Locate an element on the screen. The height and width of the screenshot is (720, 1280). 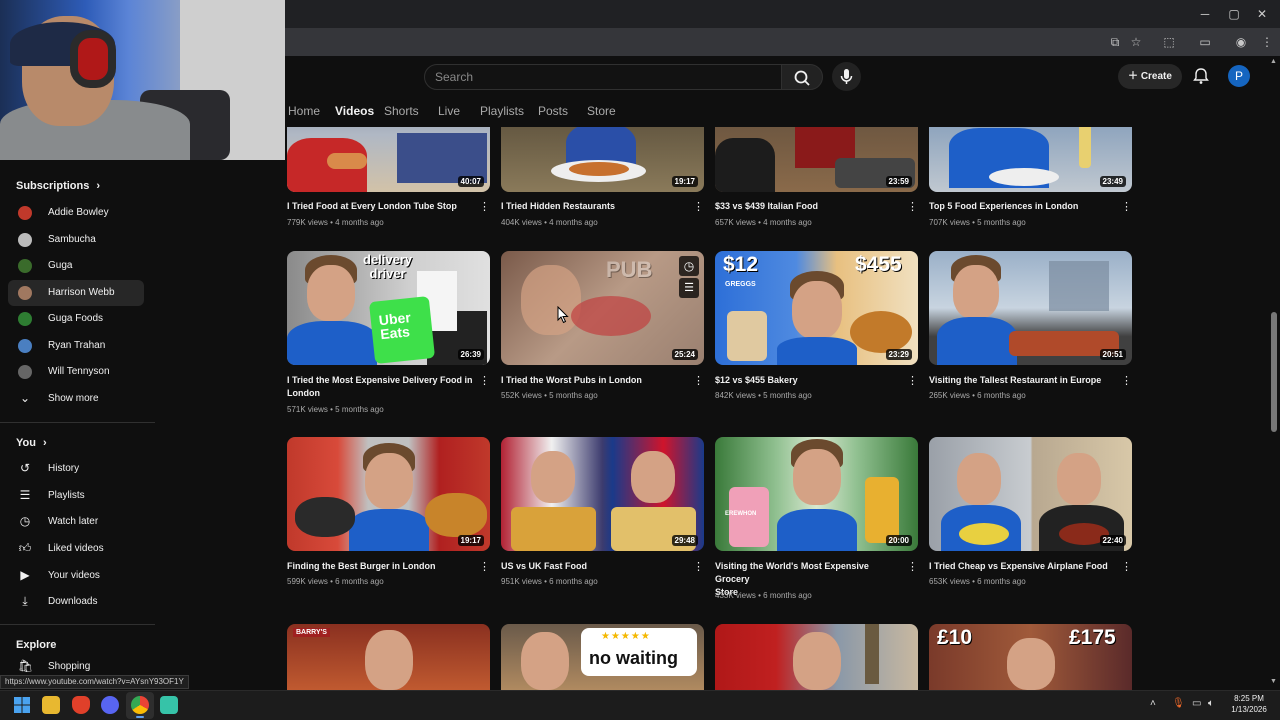
video-title: I Tried Food at Every London Tube Stop is located at coordinates (382, 206).